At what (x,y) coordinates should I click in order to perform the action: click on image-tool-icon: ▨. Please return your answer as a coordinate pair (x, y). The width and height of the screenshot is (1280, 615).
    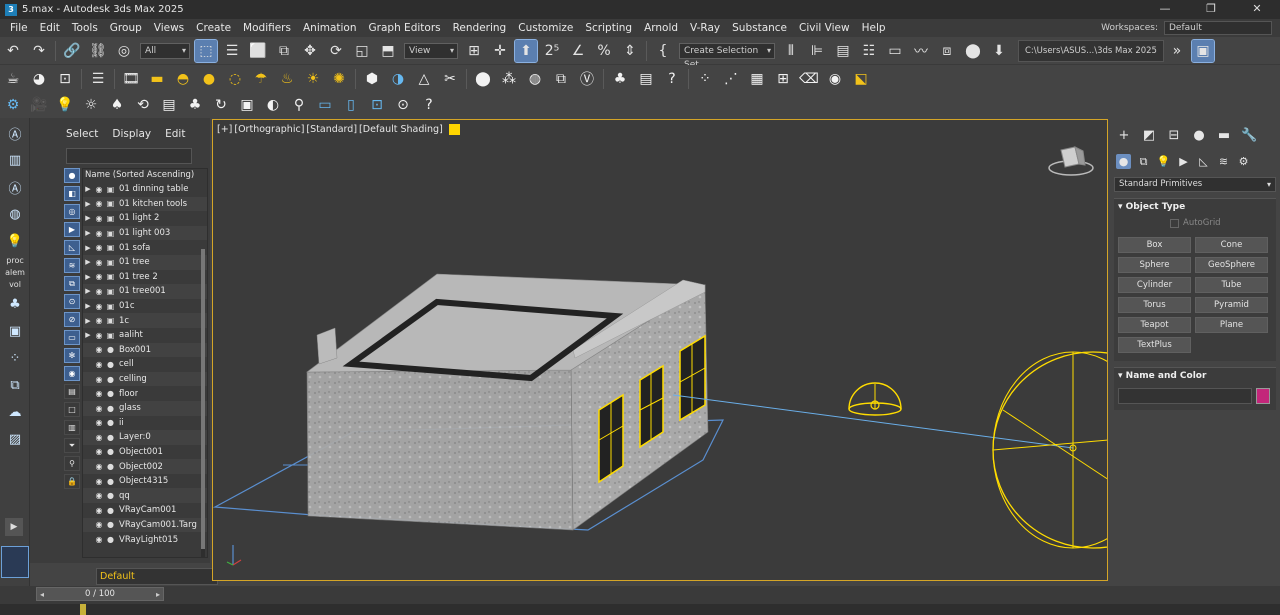
    Looking at the image, I should click on (15, 439).